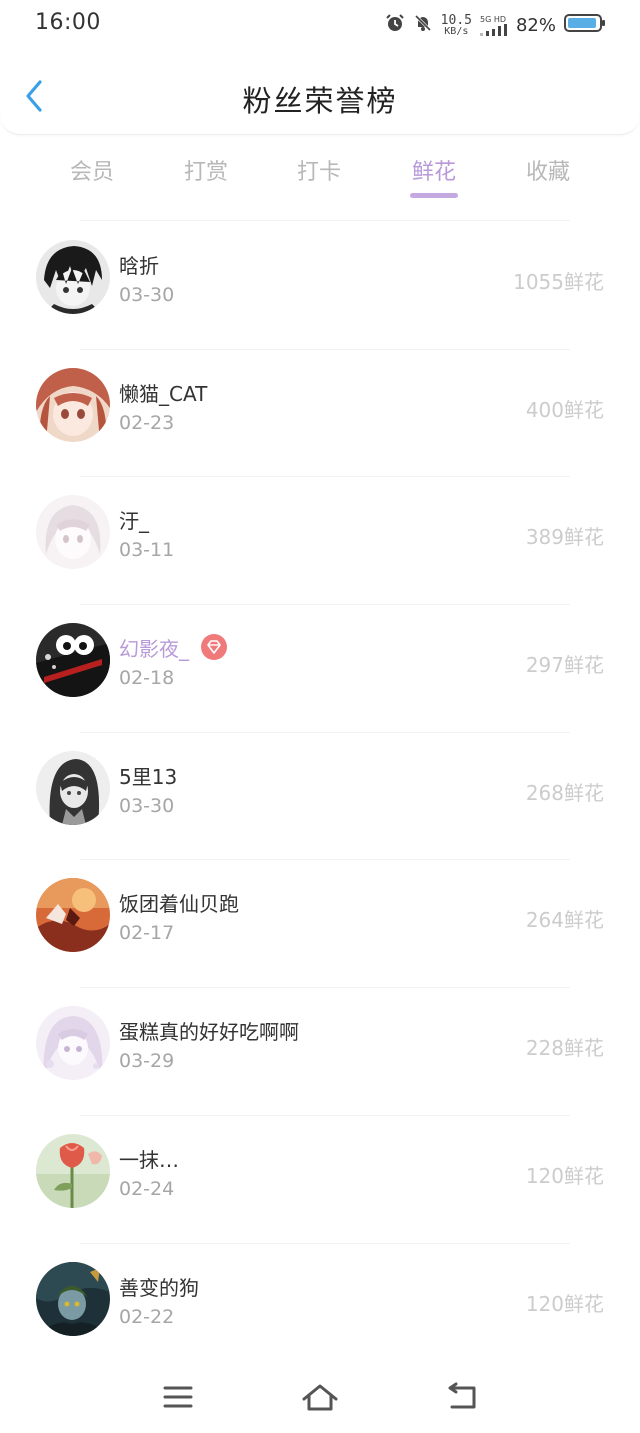 This screenshot has width=640, height=1433. I want to click on home-icon, so click(320, 1397).